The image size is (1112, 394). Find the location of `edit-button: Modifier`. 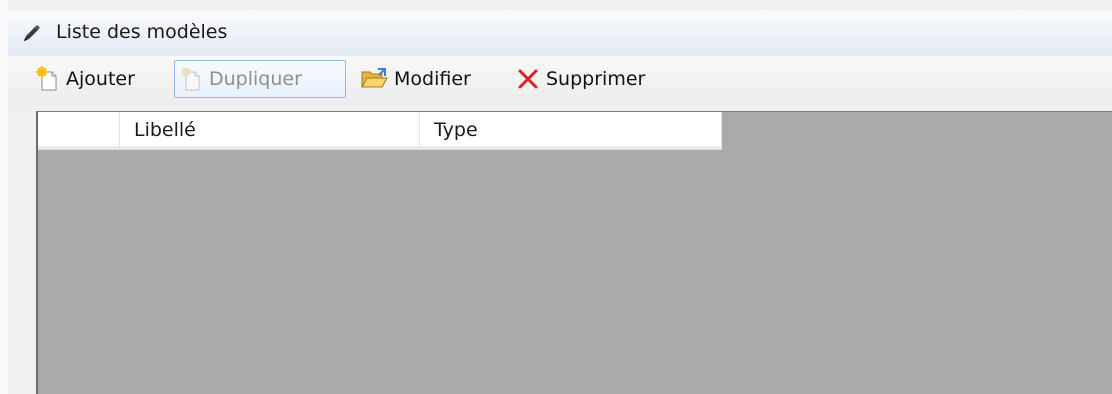

edit-button: Modifier is located at coordinates (415, 79).